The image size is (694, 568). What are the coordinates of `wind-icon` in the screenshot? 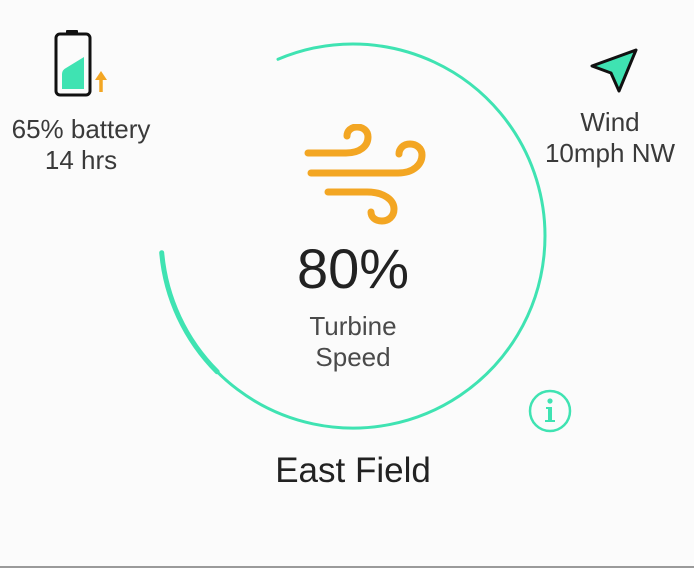 It's located at (365, 174).